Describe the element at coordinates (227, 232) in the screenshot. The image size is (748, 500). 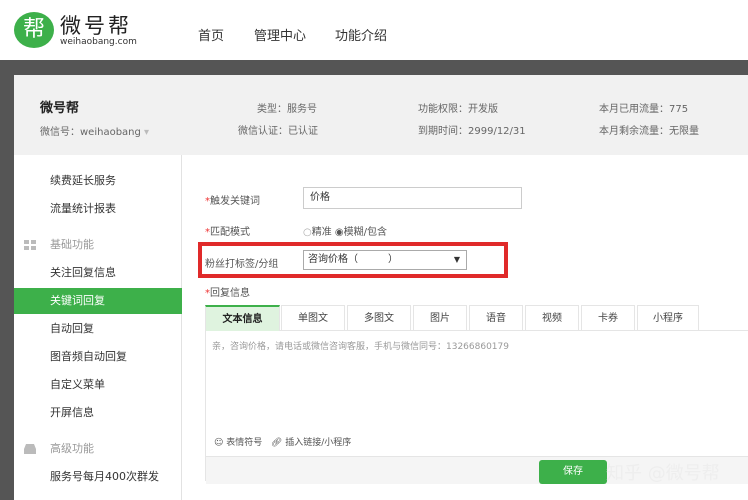
I see `match-label: *匹配模式` at that location.